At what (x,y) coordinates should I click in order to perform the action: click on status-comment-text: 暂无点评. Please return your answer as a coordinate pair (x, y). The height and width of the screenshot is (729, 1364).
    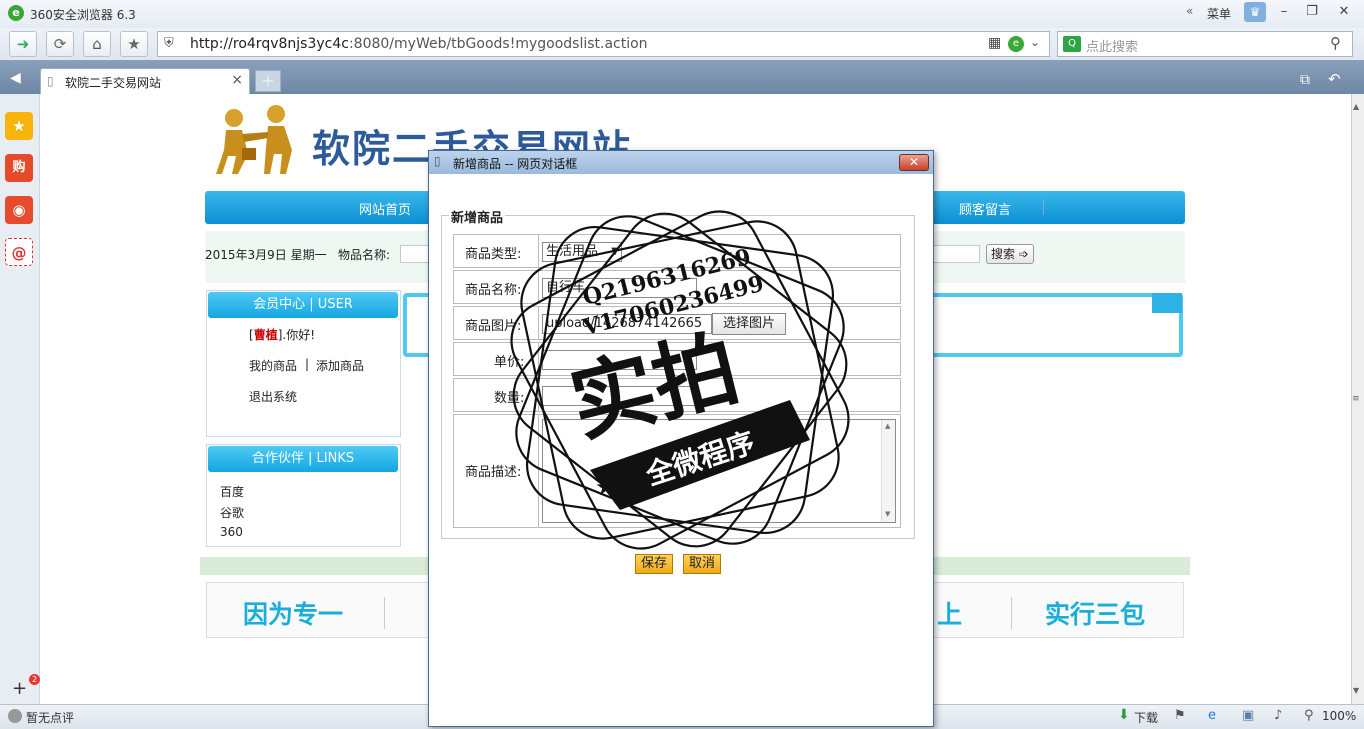
    Looking at the image, I should click on (50, 718).